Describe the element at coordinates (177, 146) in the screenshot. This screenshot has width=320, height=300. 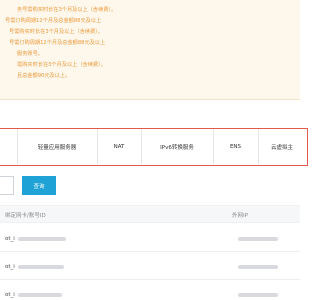
I see `tab-ipv6-translation: IPv6转换服务` at that location.